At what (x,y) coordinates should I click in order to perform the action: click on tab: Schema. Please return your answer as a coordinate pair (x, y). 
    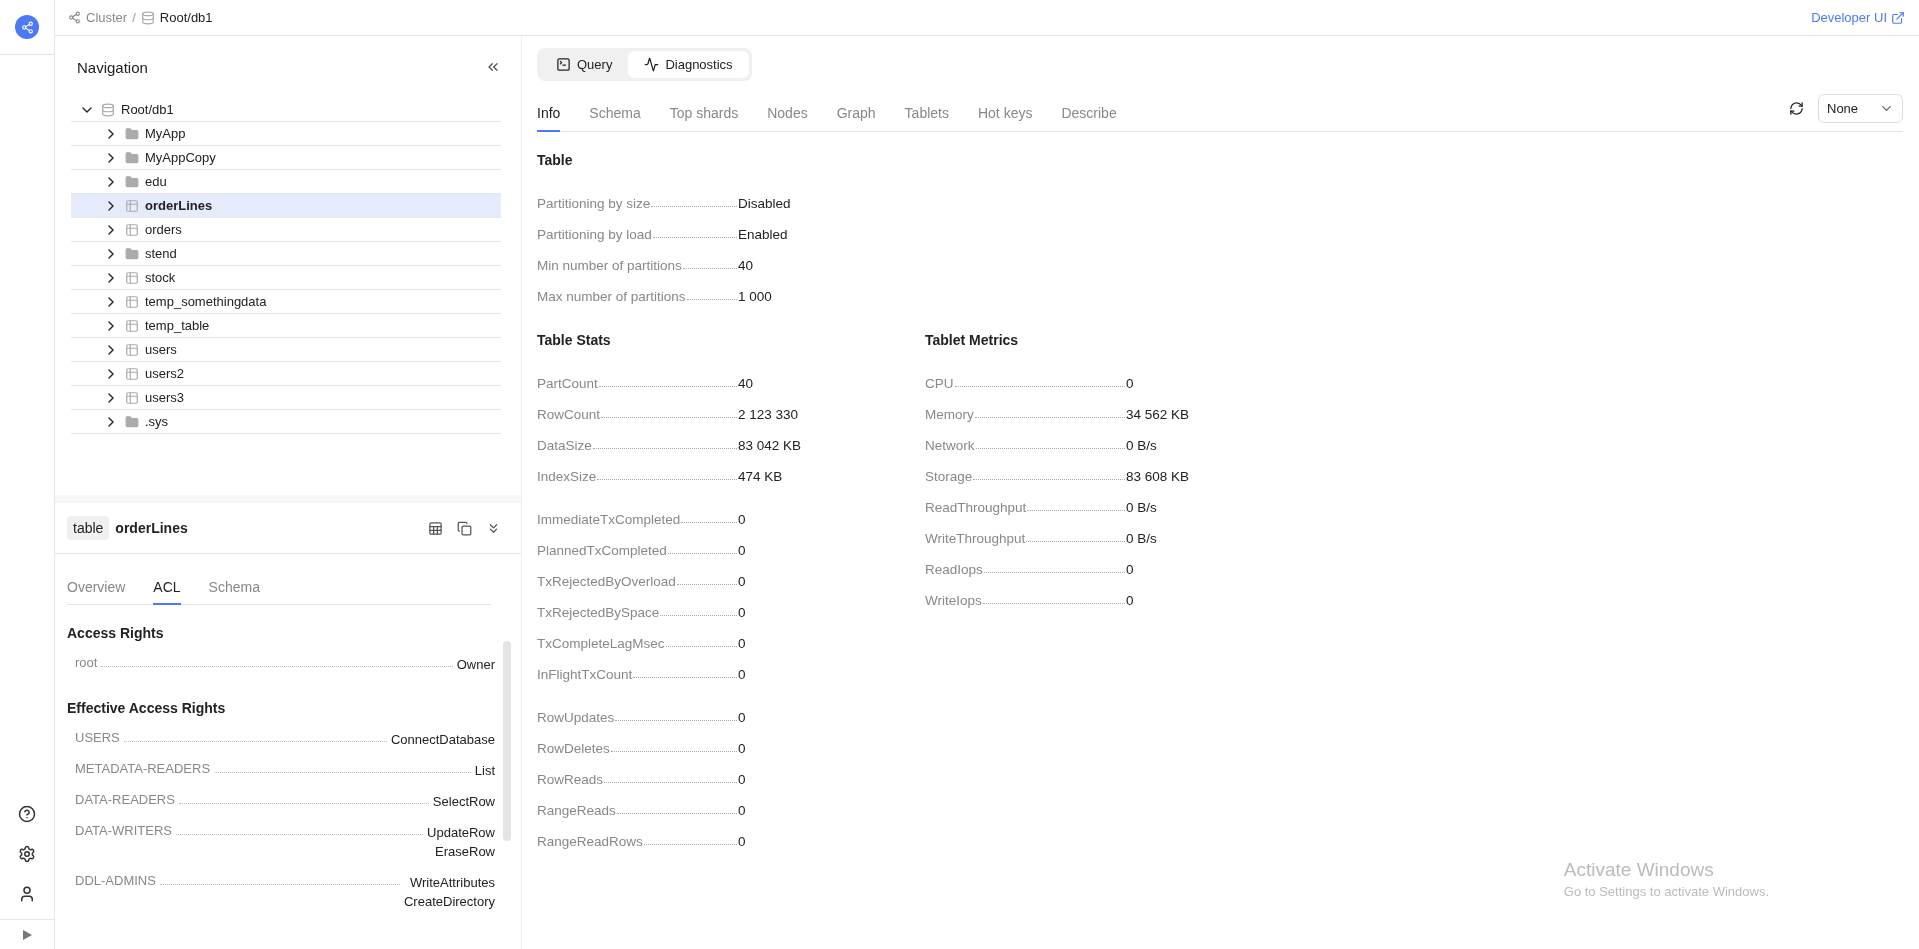
    Looking at the image, I should click on (615, 112).